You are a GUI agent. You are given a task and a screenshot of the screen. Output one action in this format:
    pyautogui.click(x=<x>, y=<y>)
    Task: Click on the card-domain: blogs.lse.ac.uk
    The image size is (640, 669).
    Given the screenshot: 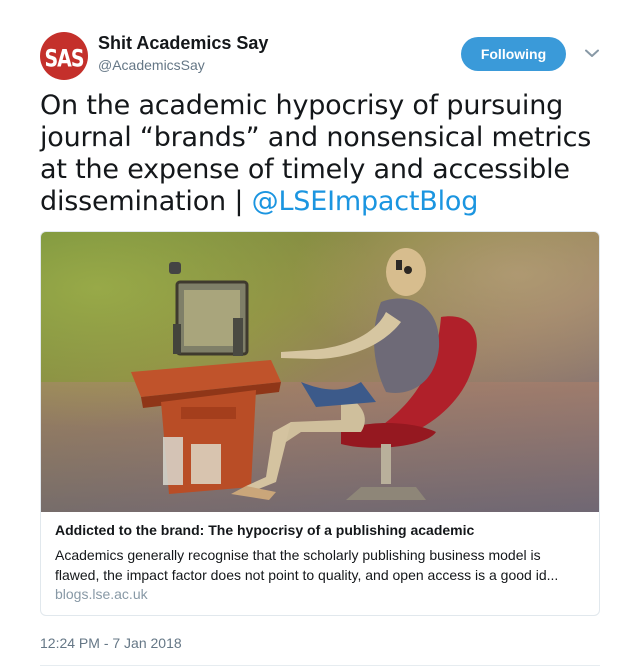 What is the action you would take?
    pyautogui.click(x=101, y=594)
    